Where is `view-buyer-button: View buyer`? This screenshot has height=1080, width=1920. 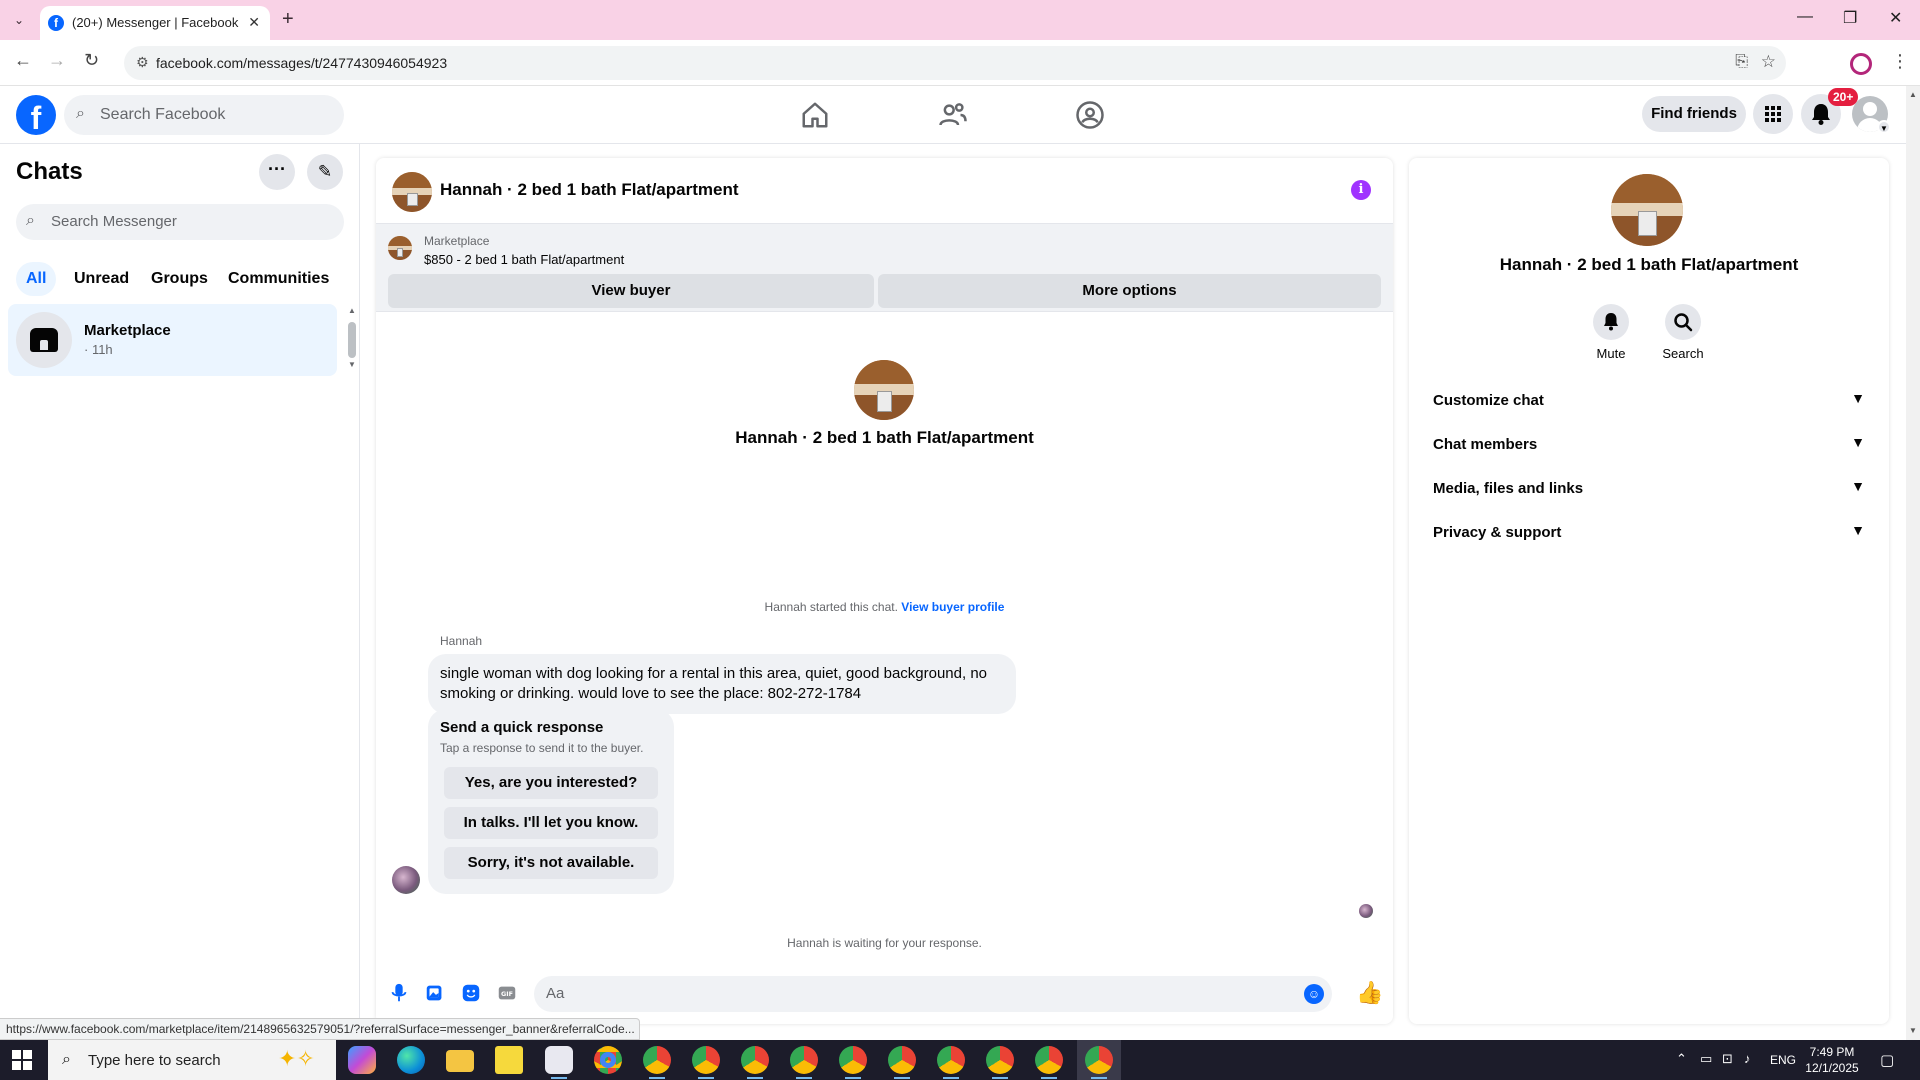
view-buyer-button: View buyer is located at coordinates (631, 291).